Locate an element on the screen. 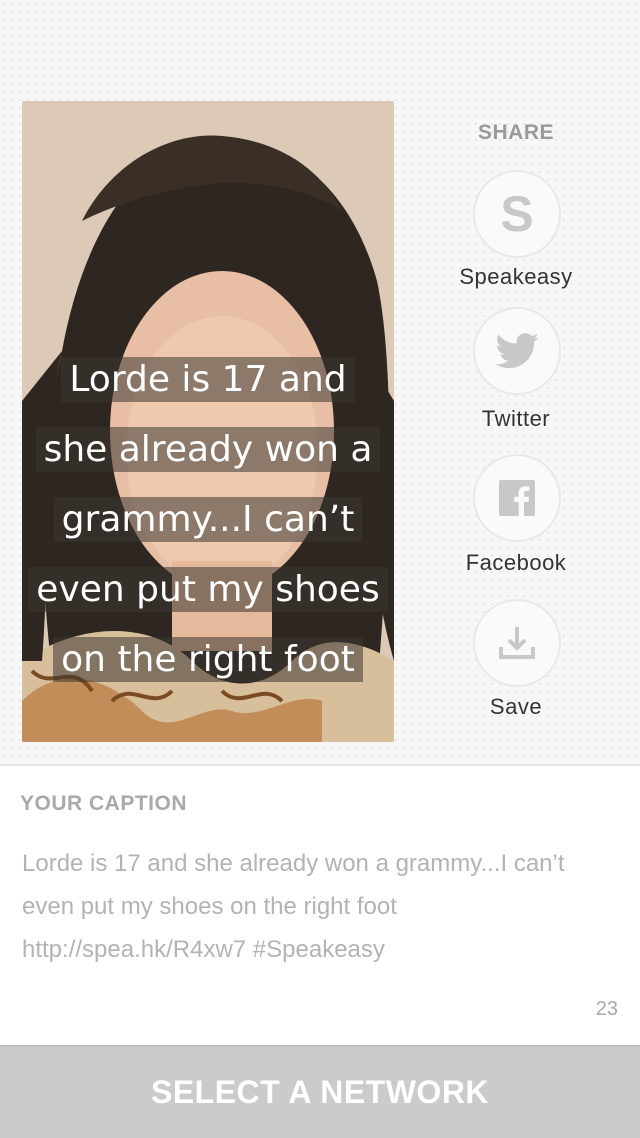 Image resolution: width=640 pixels, height=1138 pixels. share-twitter-button is located at coordinates (517, 351).